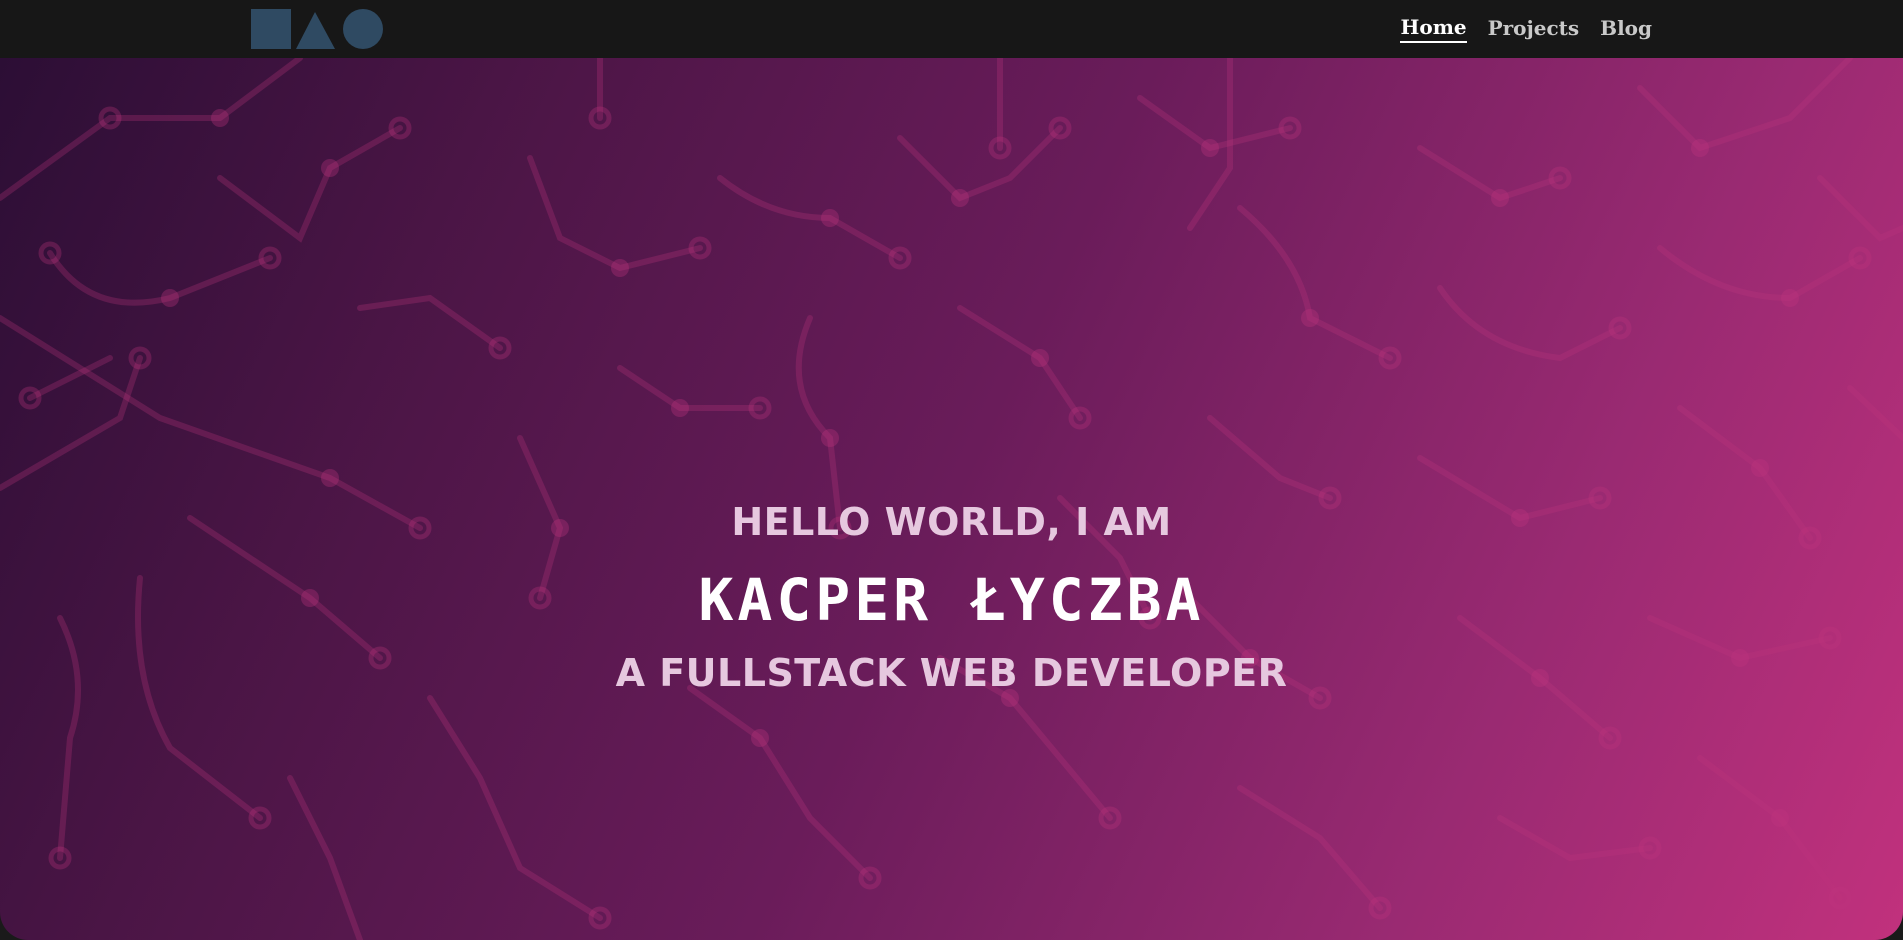 This screenshot has width=1903, height=940. What do you see at coordinates (1626, 29) in the screenshot?
I see `nav-link-blog: Blog` at bounding box center [1626, 29].